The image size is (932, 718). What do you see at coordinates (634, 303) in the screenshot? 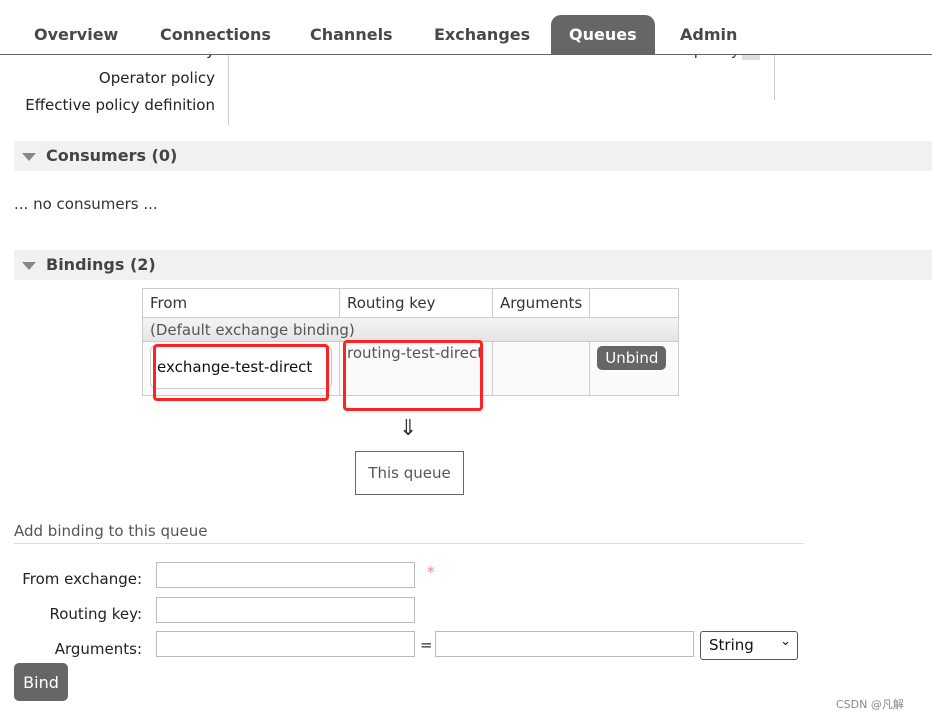
I see `col-actions` at bounding box center [634, 303].